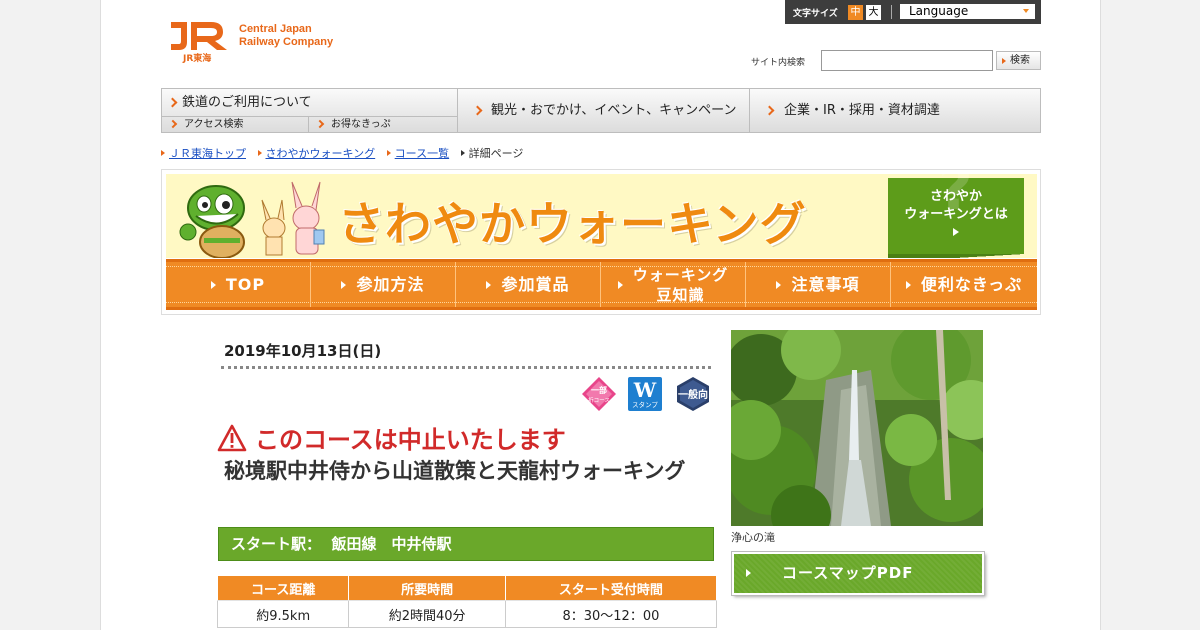  Describe the element at coordinates (645, 390) in the screenshot. I see `svg-text: W` at that location.